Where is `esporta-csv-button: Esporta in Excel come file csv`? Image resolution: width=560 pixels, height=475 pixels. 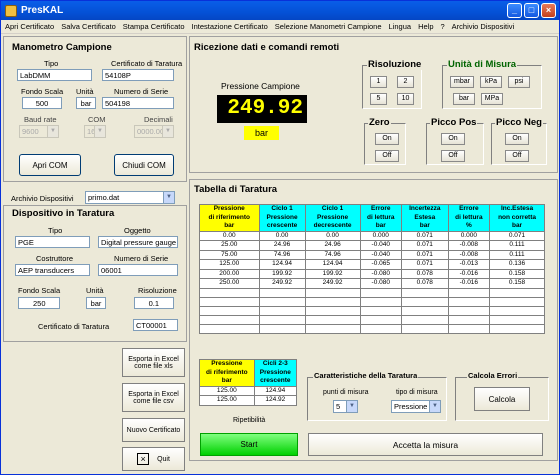
esporta-csv-button: Esporta in Excel come file csv is located at coordinates (153, 397).